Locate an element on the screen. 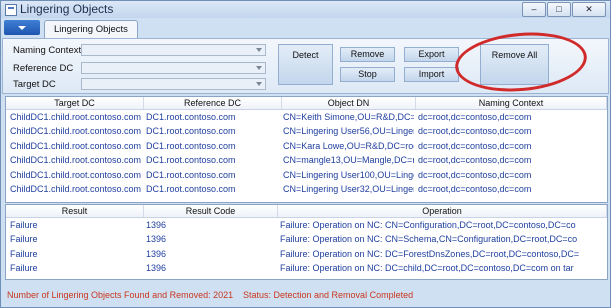 The image size is (611, 308). detect-button: Detect is located at coordinates (305, 64).